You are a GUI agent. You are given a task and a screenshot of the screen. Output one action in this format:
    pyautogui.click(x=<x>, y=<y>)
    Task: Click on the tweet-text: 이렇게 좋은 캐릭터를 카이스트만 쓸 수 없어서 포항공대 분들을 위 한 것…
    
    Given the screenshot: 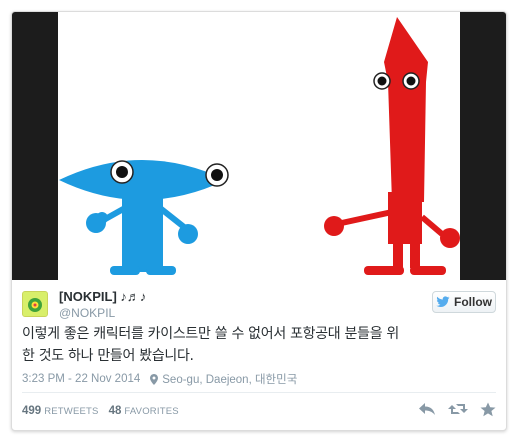 What is the action you would take?
    pyautogui.click(x=261, y=345)
    